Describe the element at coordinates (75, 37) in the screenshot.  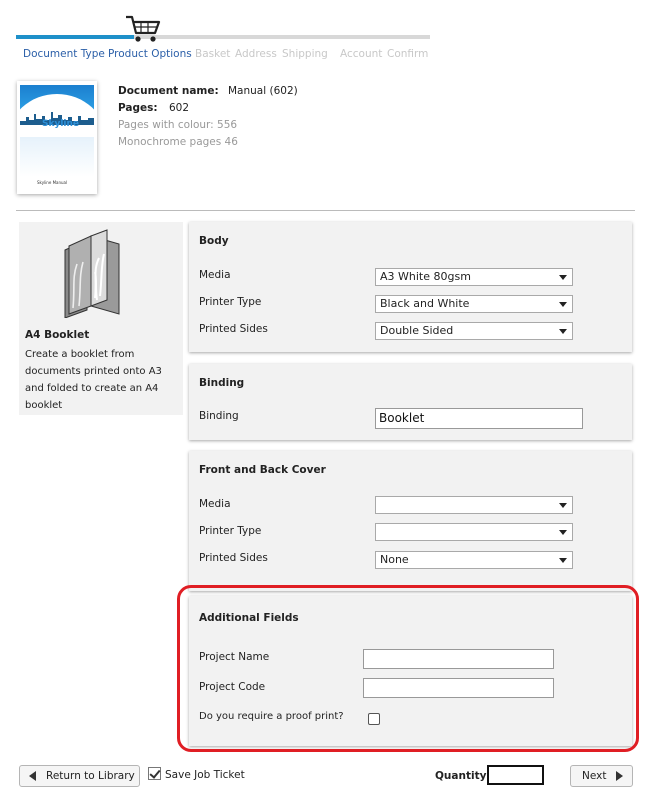
I see `progress-fill` at that location.